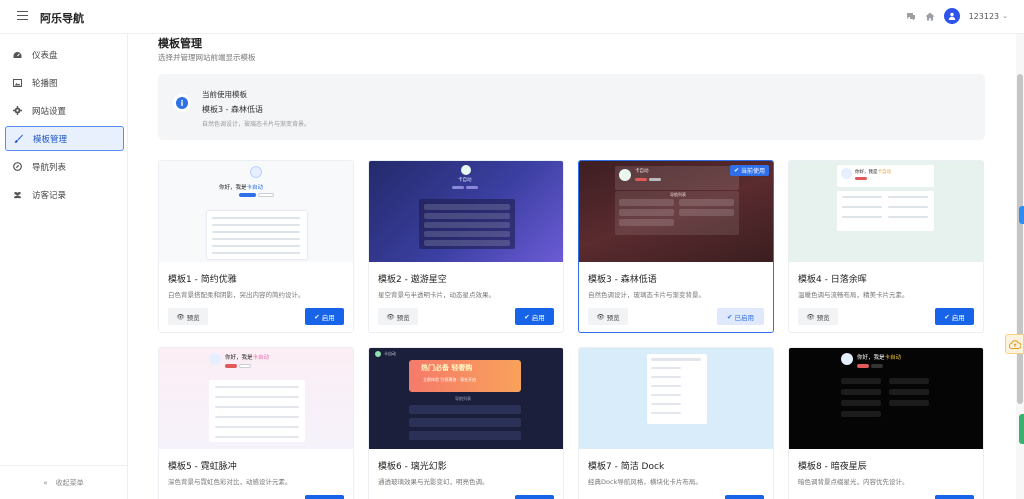 This screenshot has width=1024, height=499. What do you see at coordinates (744, 317) in the screenshot?
I see `in-use-label: 已启用` at bounding box center [744, 317].